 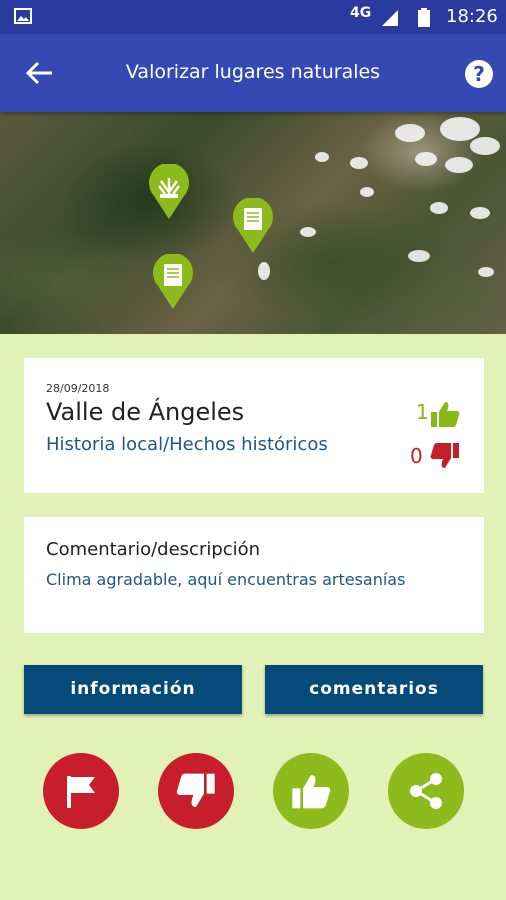 I want to click on place-name: Valle de Ángeles, so click(x=145, y=412).